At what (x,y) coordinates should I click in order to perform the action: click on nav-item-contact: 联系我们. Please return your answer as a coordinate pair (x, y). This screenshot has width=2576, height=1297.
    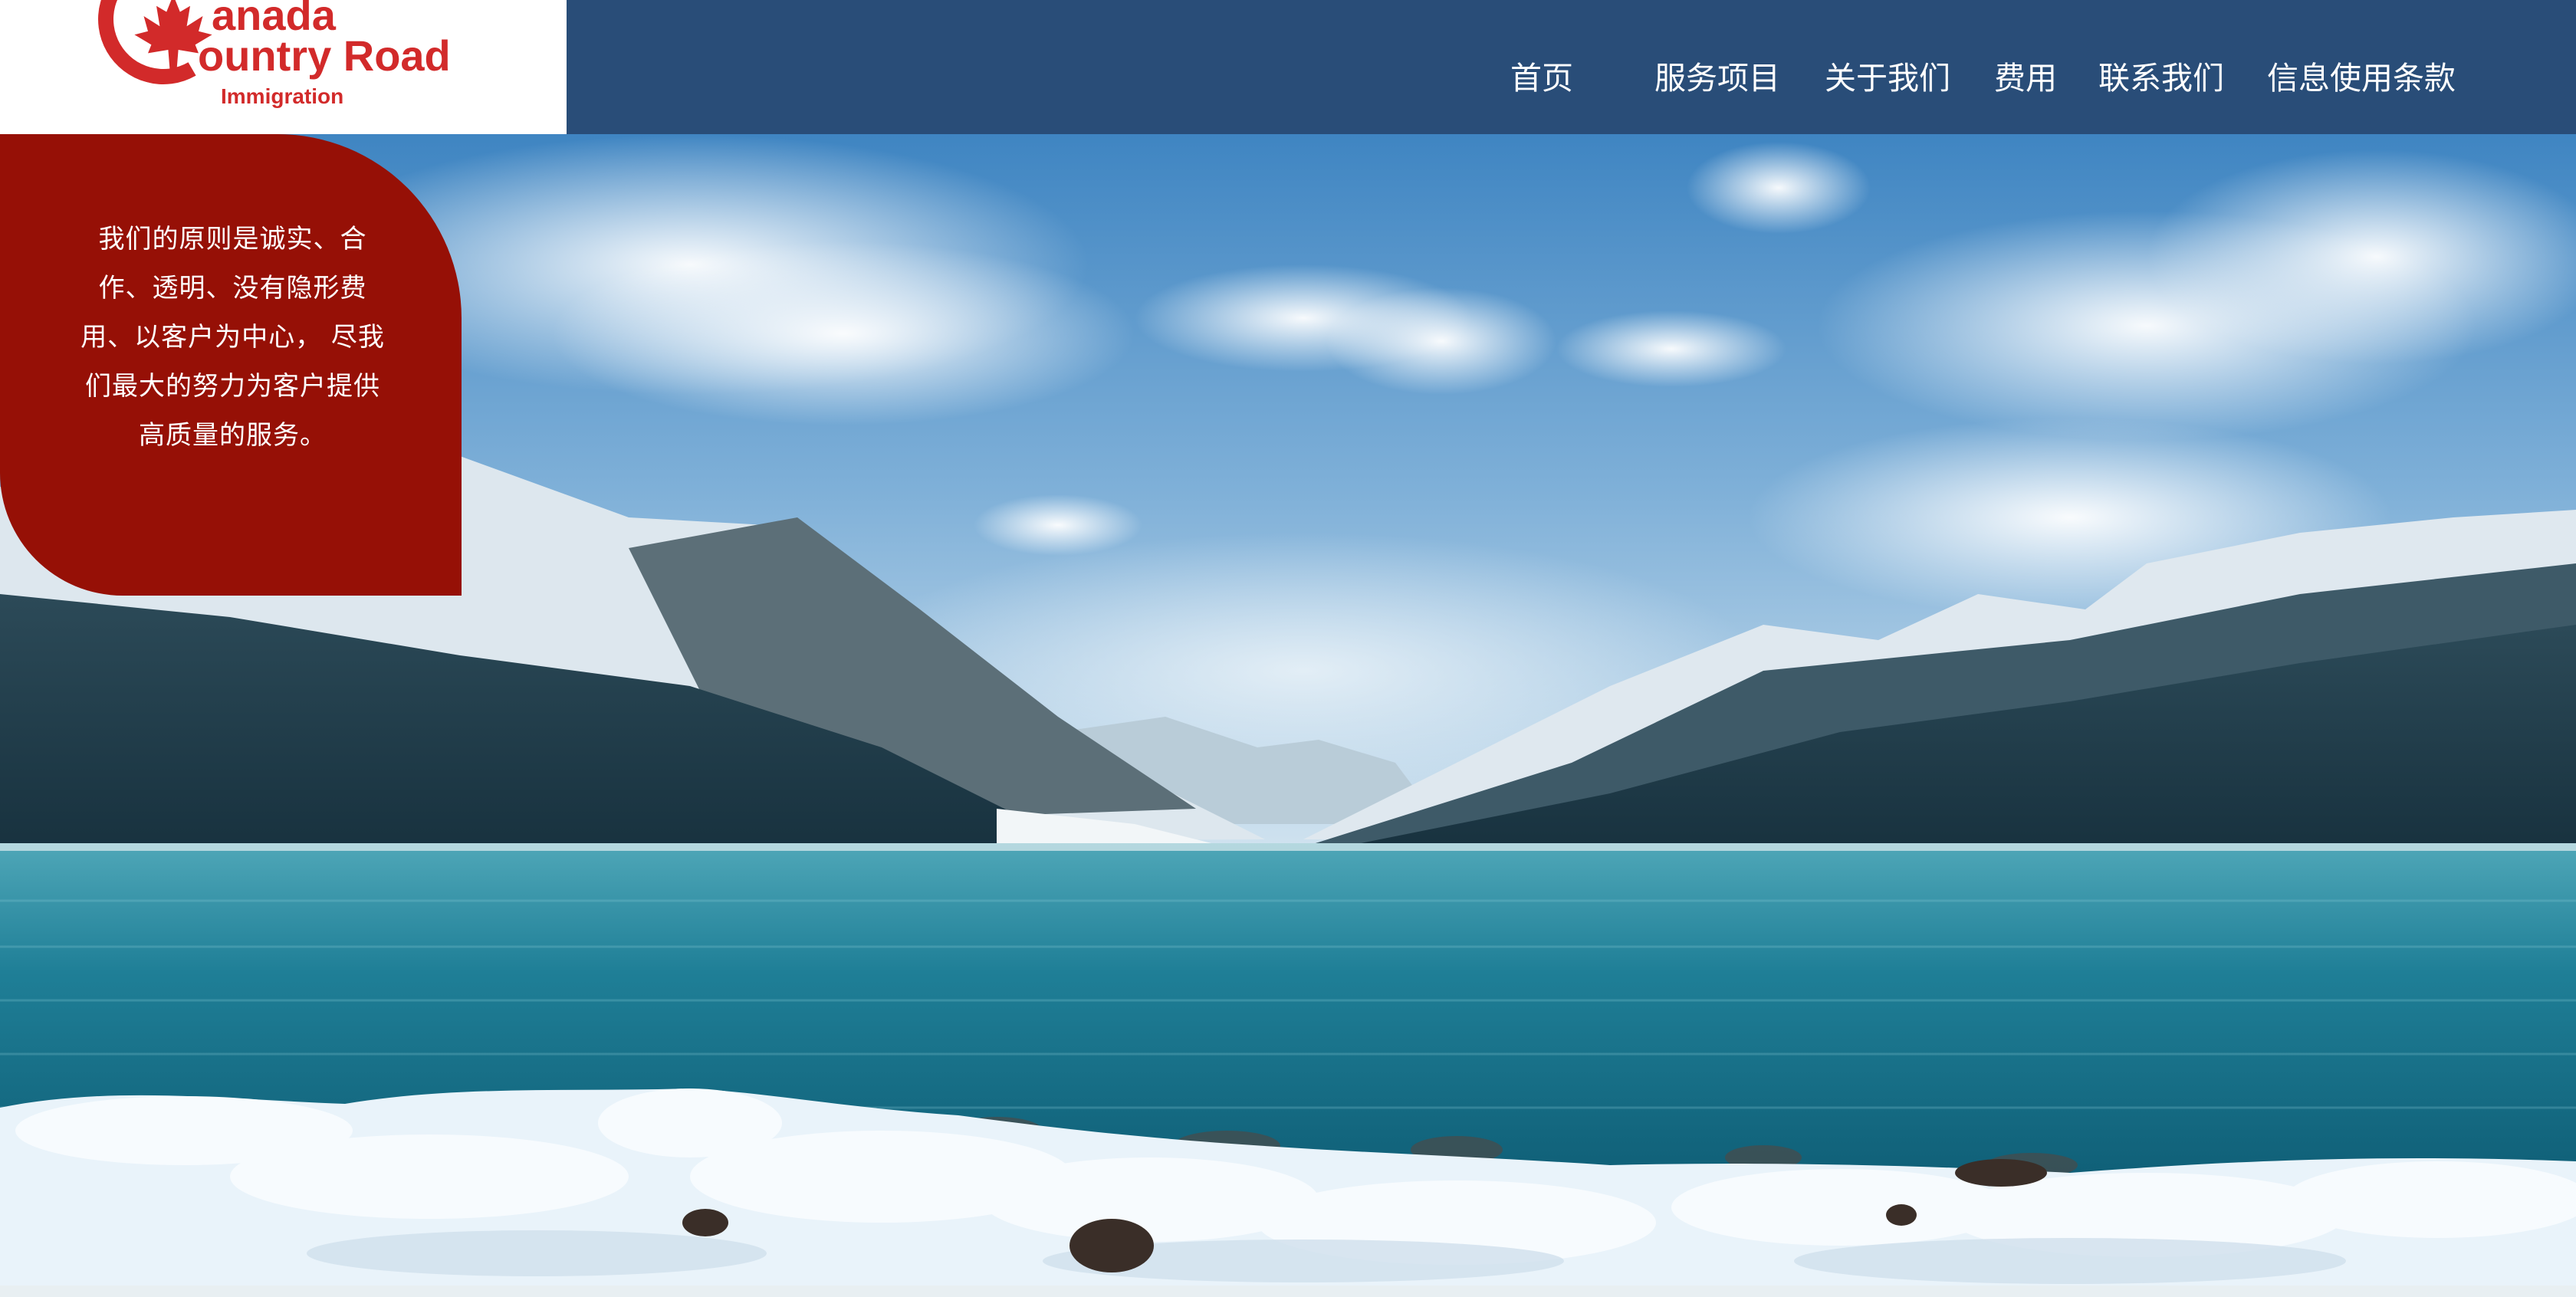
    Looking at the image, I should click on (2161, 78).